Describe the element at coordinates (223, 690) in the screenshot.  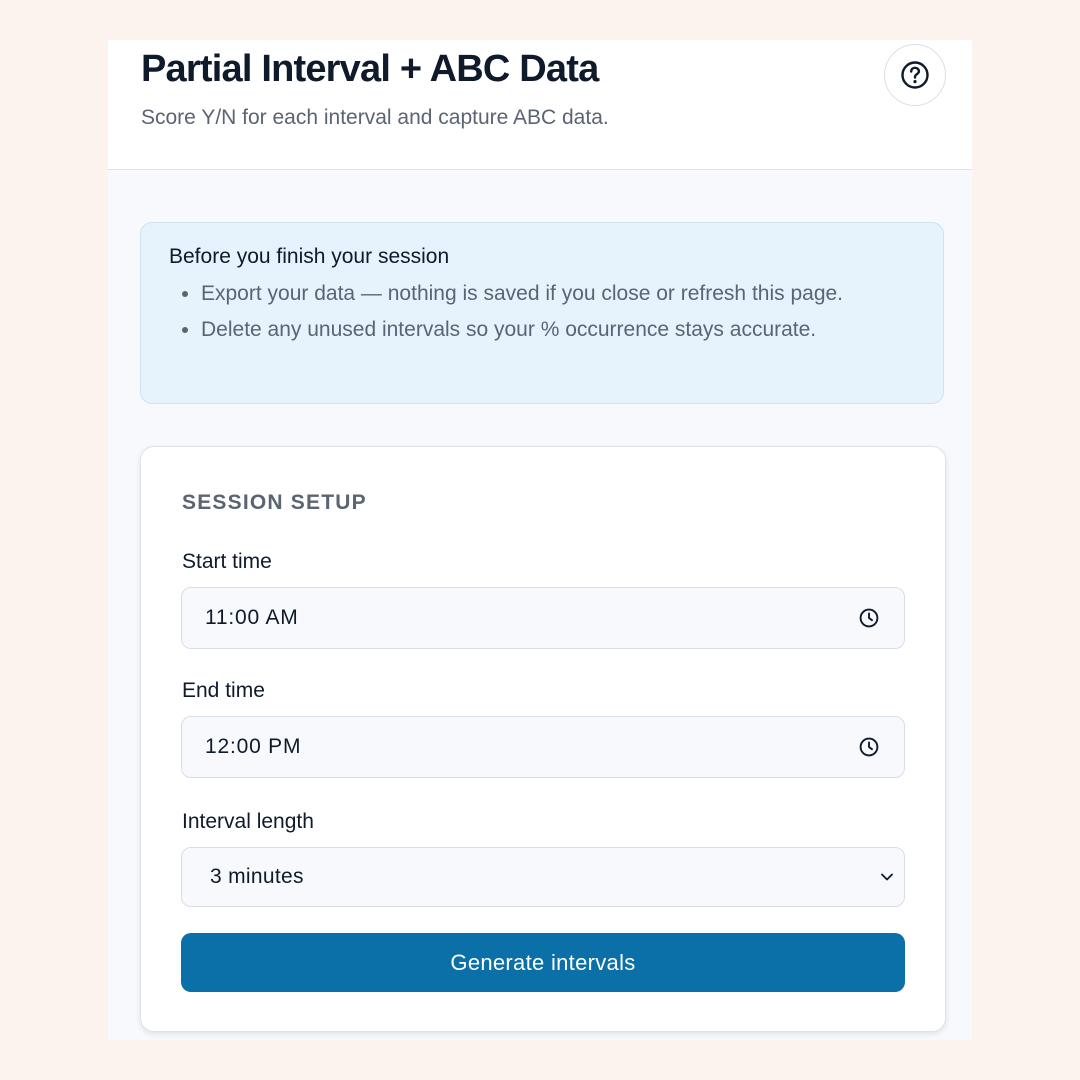
I see `end-time-label: End time` at that location.